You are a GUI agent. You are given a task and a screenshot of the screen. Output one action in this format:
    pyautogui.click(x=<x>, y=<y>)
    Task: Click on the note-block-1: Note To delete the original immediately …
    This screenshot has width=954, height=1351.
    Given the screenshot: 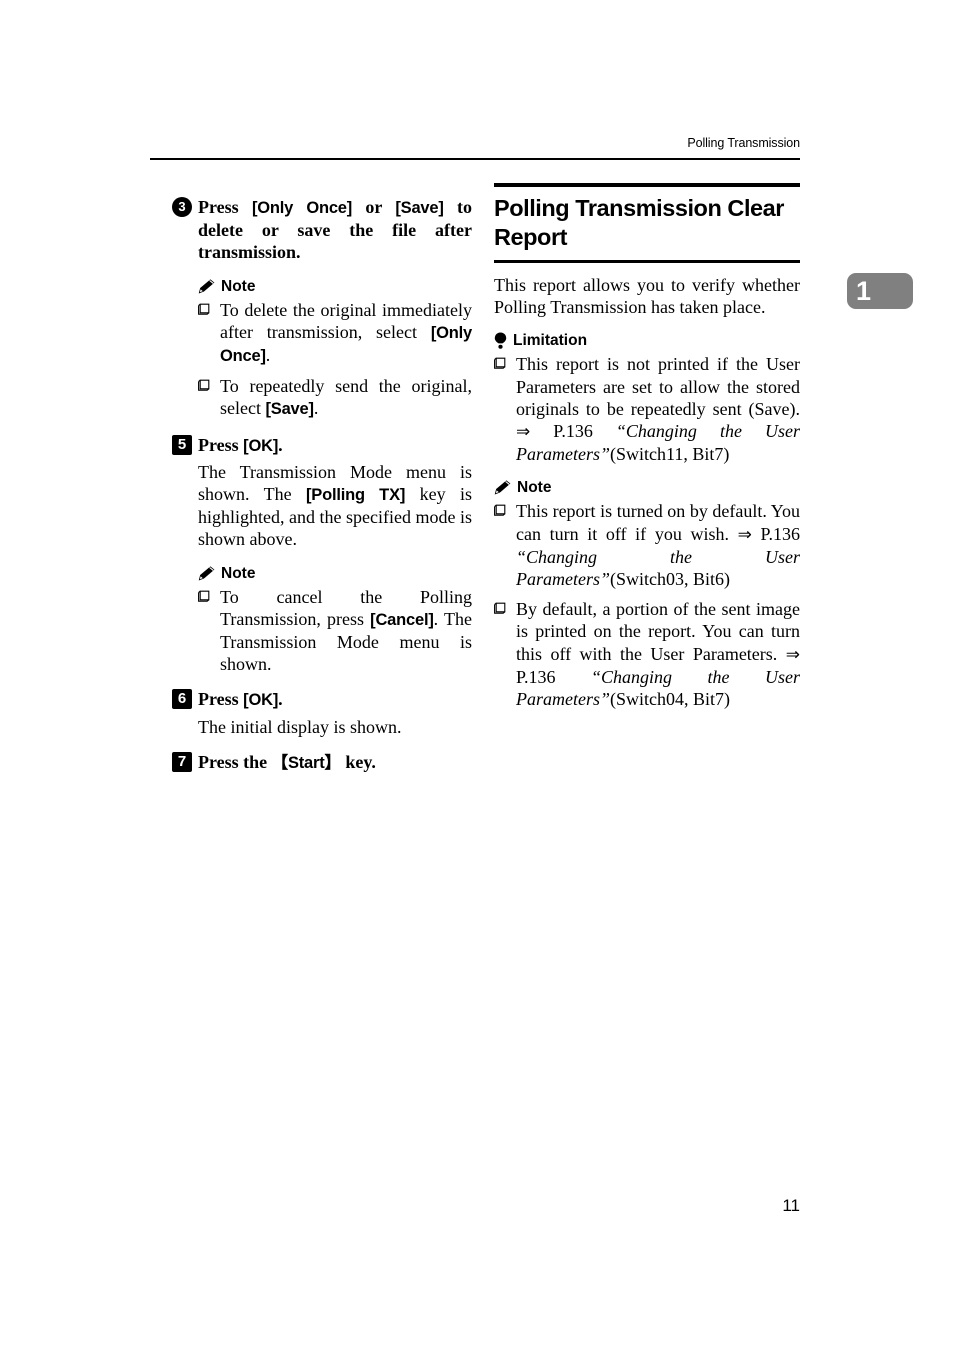 What is the action you would take?
    pyautogui.click(x=335, y=349)
    